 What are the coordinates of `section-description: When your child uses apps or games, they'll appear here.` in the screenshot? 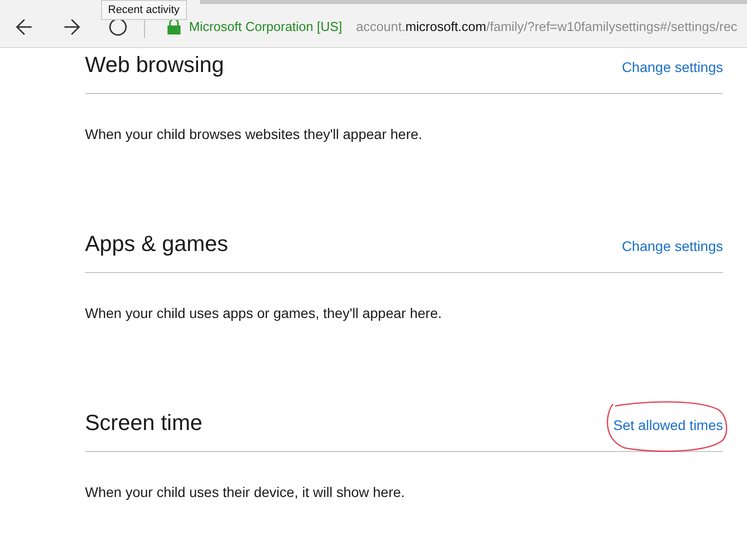 It's located at (264, 313).